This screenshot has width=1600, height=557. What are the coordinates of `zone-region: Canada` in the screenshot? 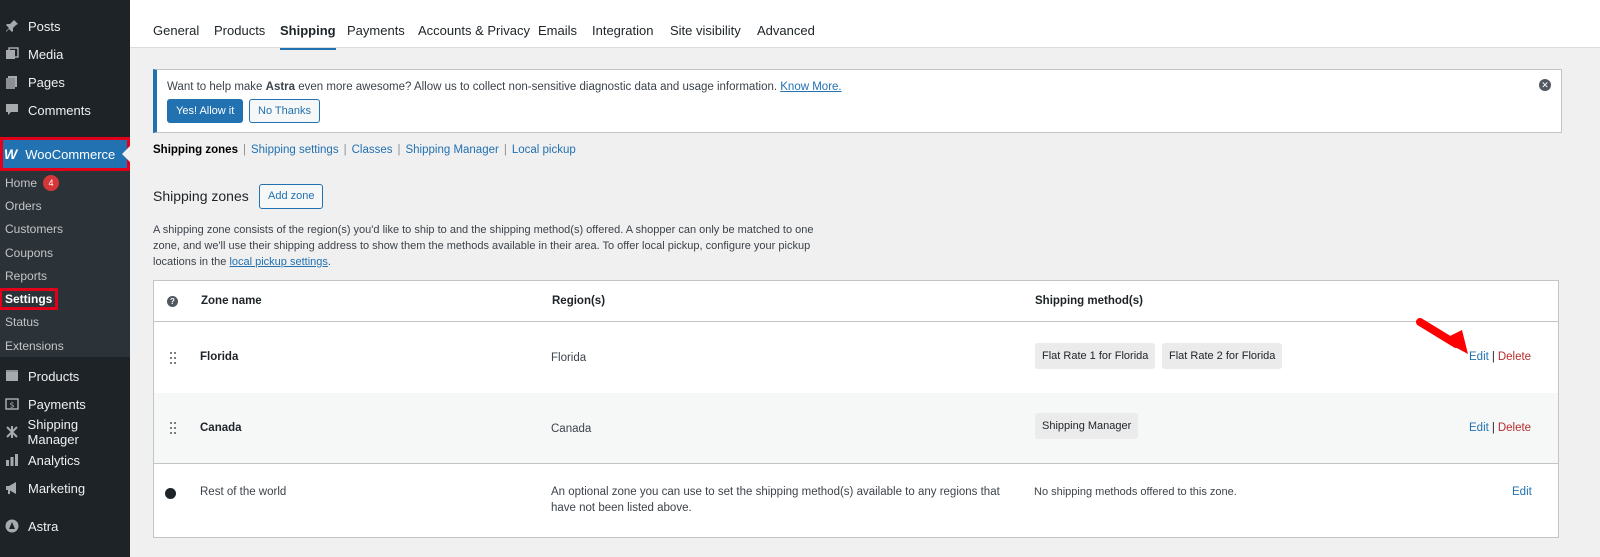 It's located at (571, 429).